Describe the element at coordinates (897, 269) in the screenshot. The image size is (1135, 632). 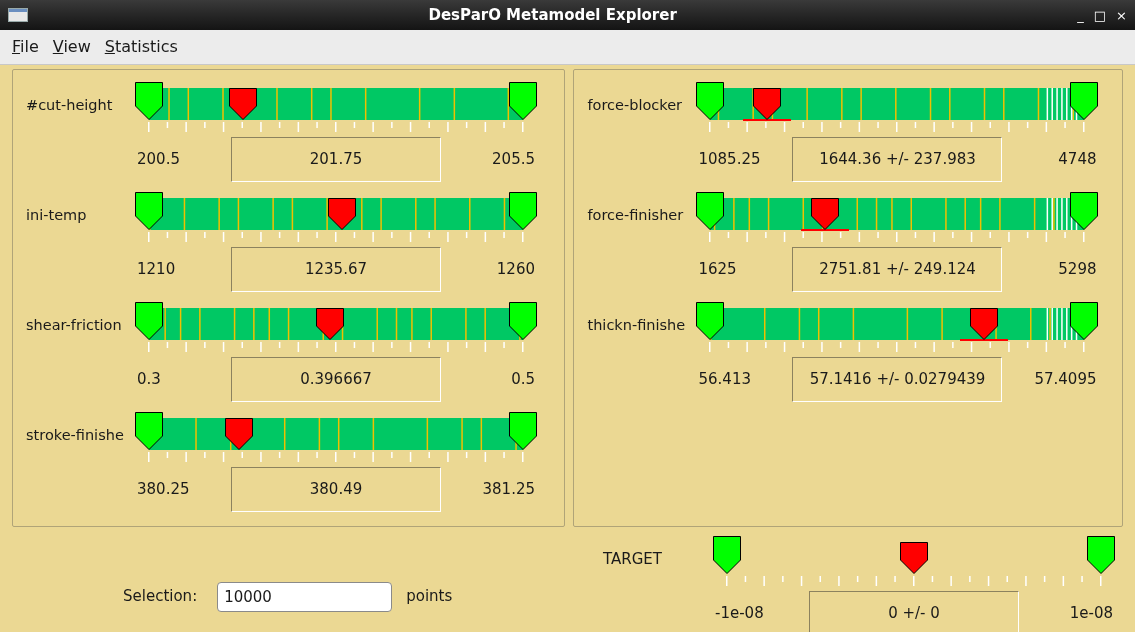
I see `value-display: 2751.81 +/- 249.124` at that location.